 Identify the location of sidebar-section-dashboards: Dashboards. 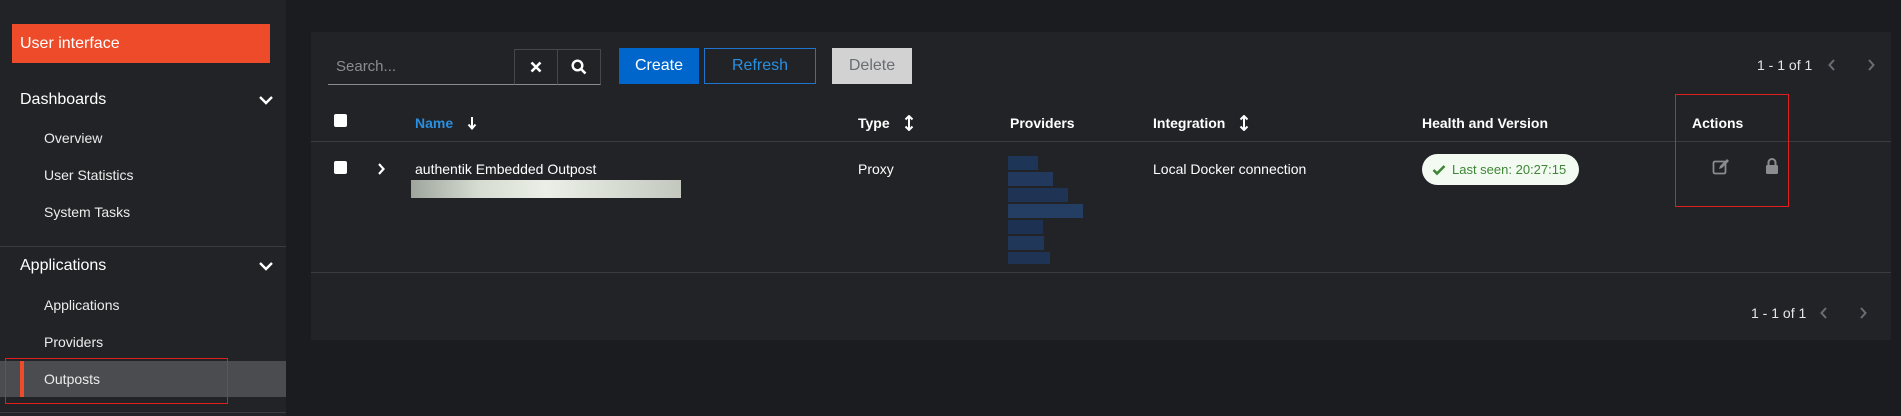
(147, 100).